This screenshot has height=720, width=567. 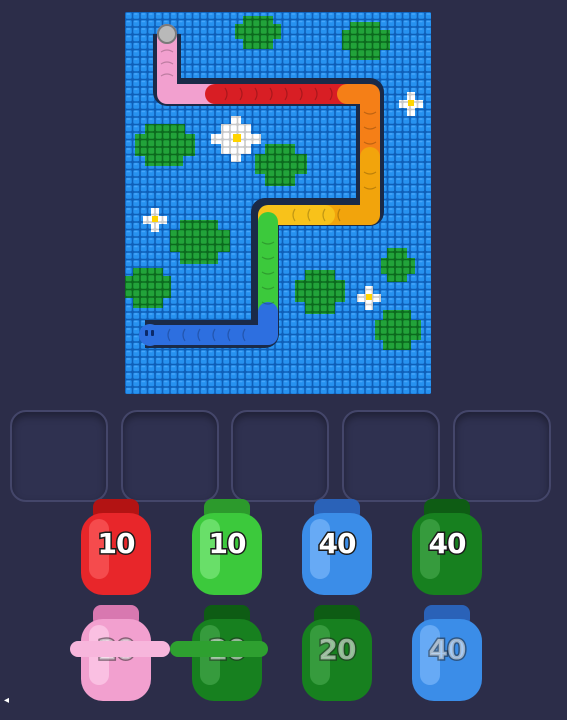 What do you see at coordinates (337, 650) in the screenshot?
I see `jar-count: 20` at bounding box center [337, 650].